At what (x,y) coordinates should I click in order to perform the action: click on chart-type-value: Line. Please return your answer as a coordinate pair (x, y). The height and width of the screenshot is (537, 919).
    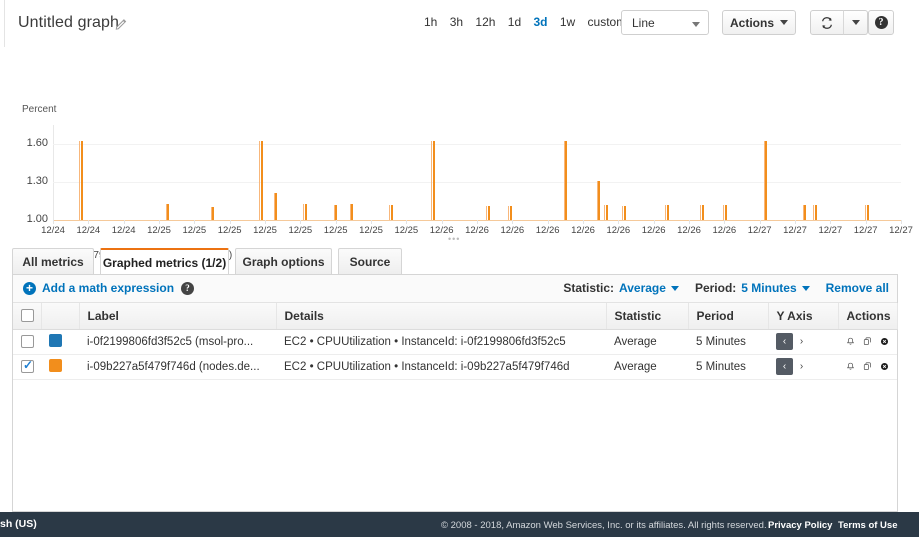
    Looking at the image, I should click on (643, 23).